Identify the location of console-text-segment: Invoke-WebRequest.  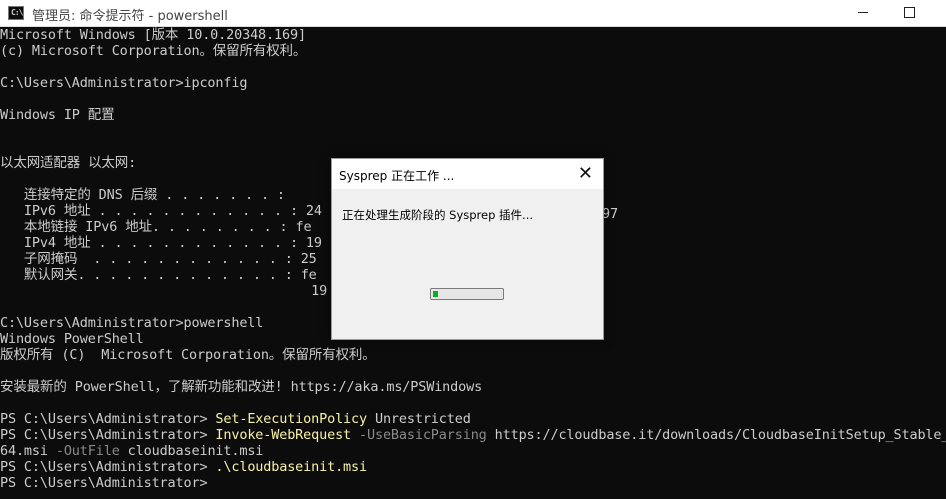
(283, 435).